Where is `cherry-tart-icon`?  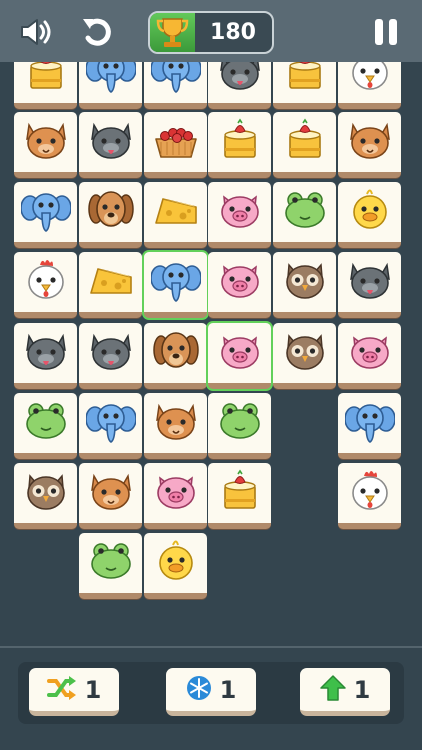 cherry-tart-icon is located at coordinates (176, 142).